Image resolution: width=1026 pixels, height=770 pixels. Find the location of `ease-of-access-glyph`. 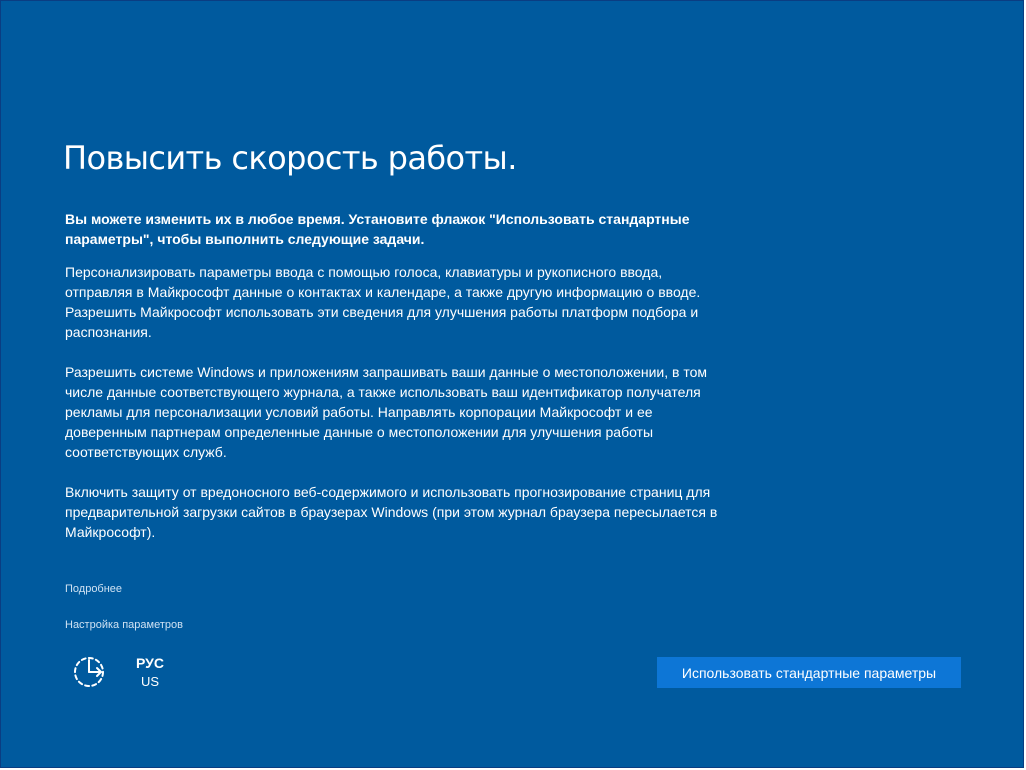

ease-of-access-glyph is located at coordinates (89, 672).